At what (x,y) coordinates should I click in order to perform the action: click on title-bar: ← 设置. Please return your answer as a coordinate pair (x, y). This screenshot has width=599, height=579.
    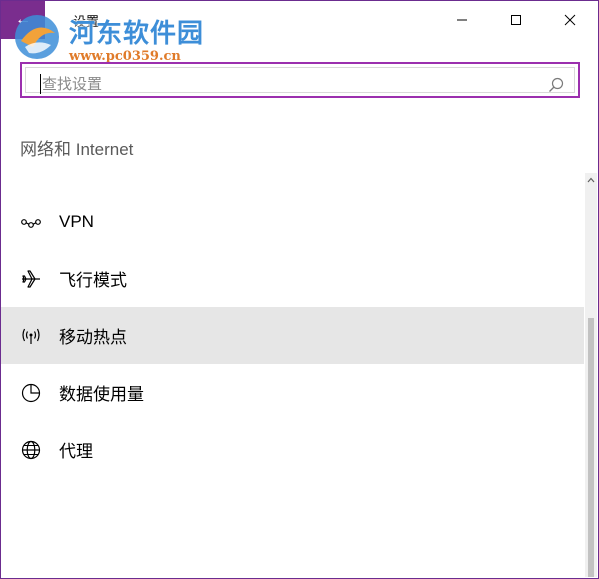
    Looking at the image, I should click on (299, 20).